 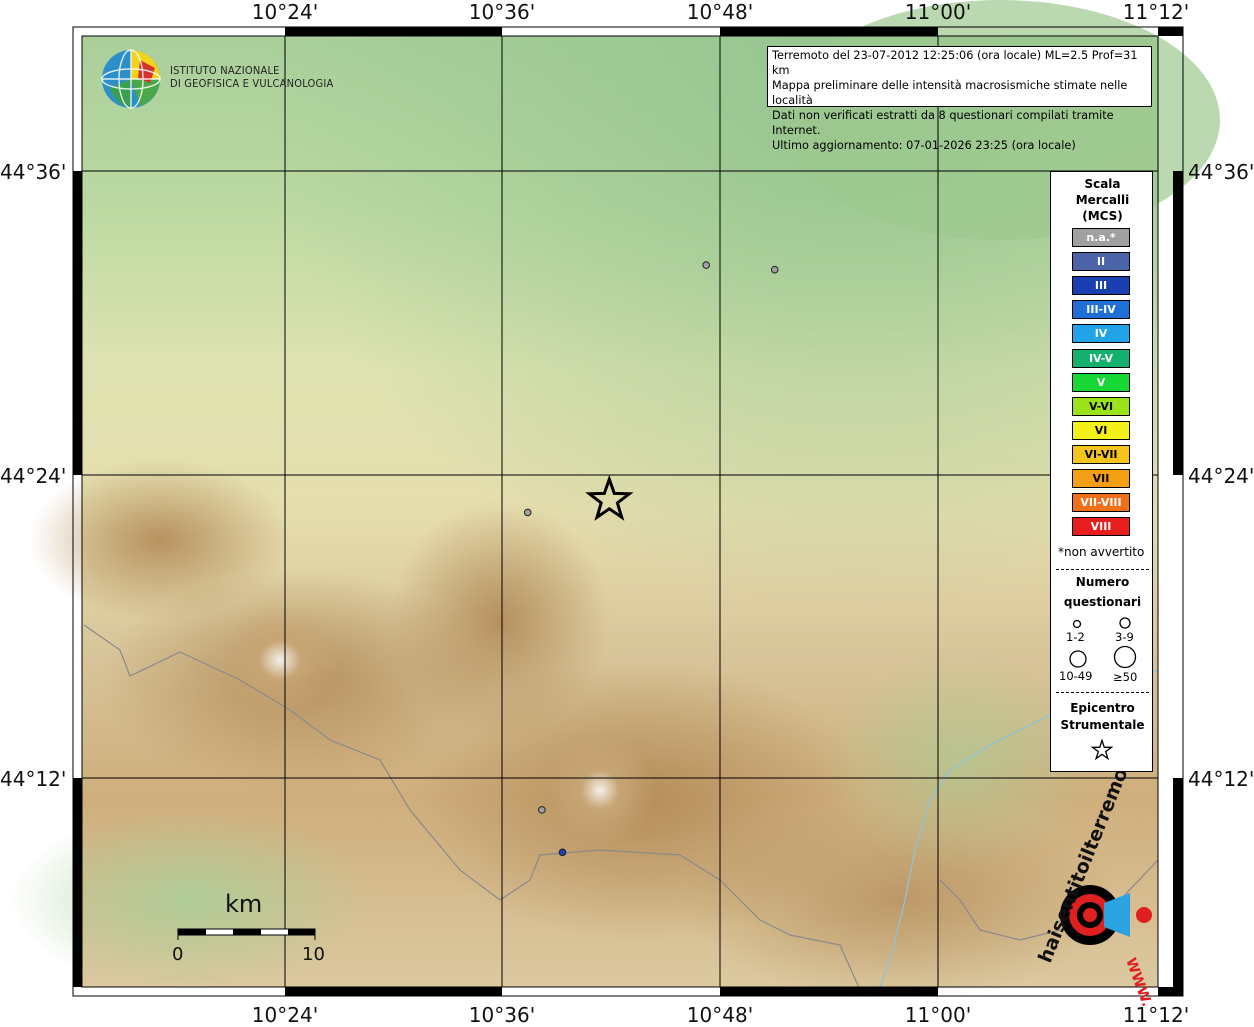 I want to click on count-size-label: ≥50, so click(x=1125, y=677).